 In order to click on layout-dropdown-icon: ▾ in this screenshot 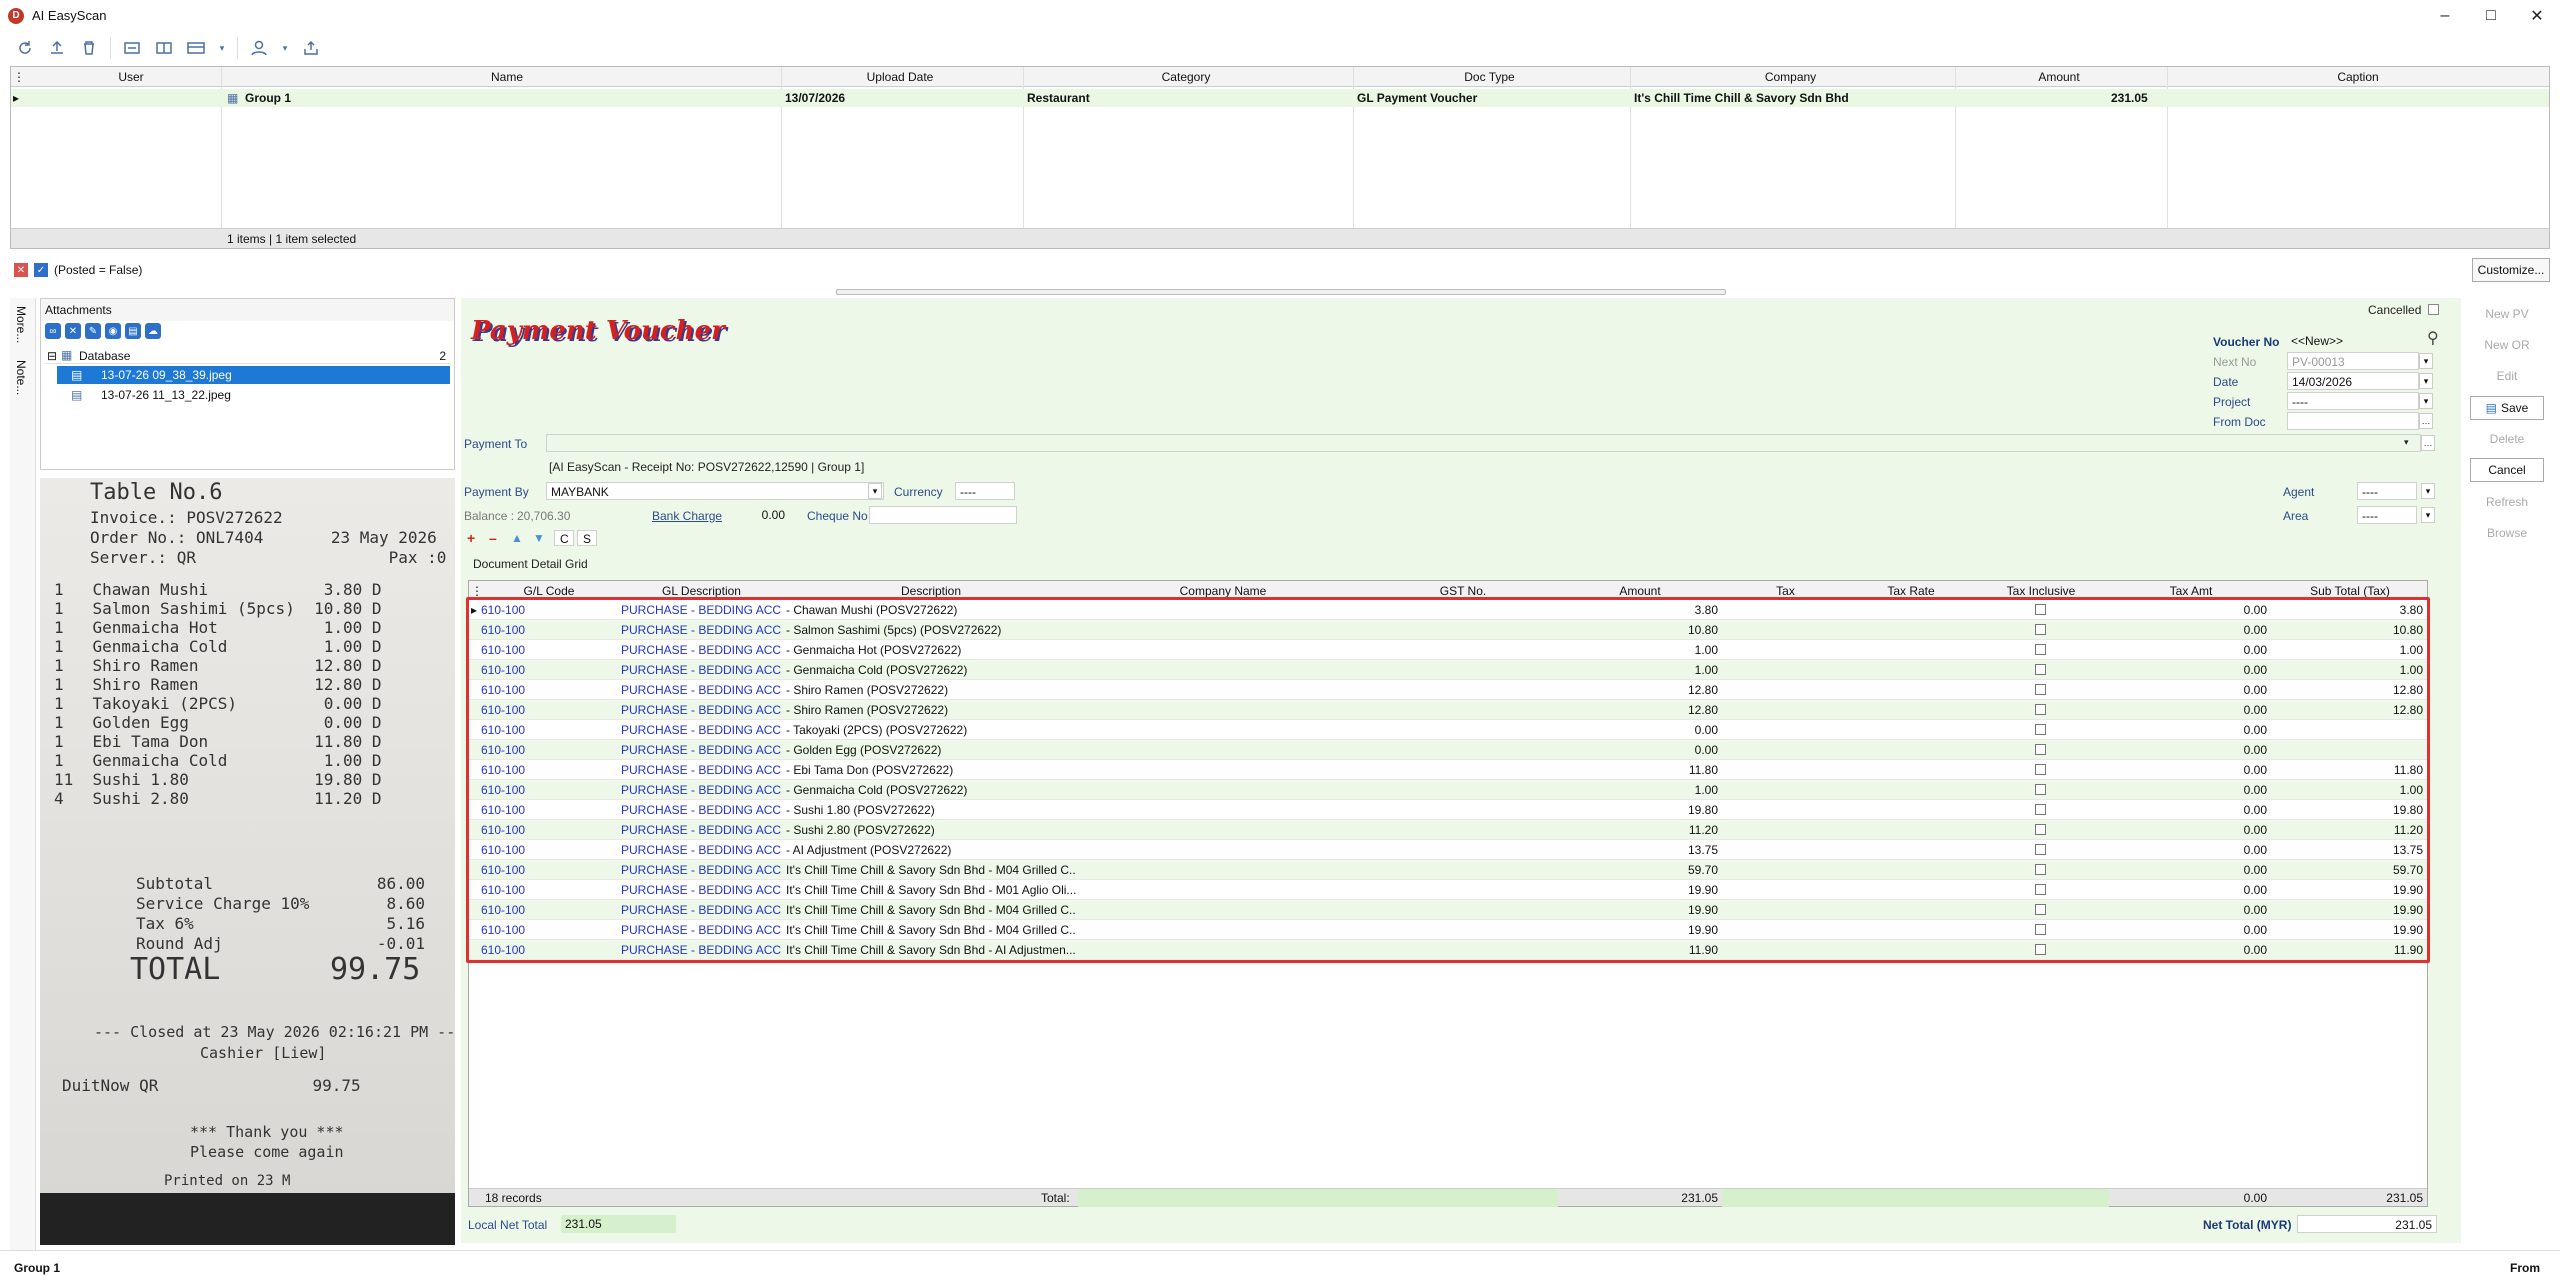, I will do `click(222, 48)`.